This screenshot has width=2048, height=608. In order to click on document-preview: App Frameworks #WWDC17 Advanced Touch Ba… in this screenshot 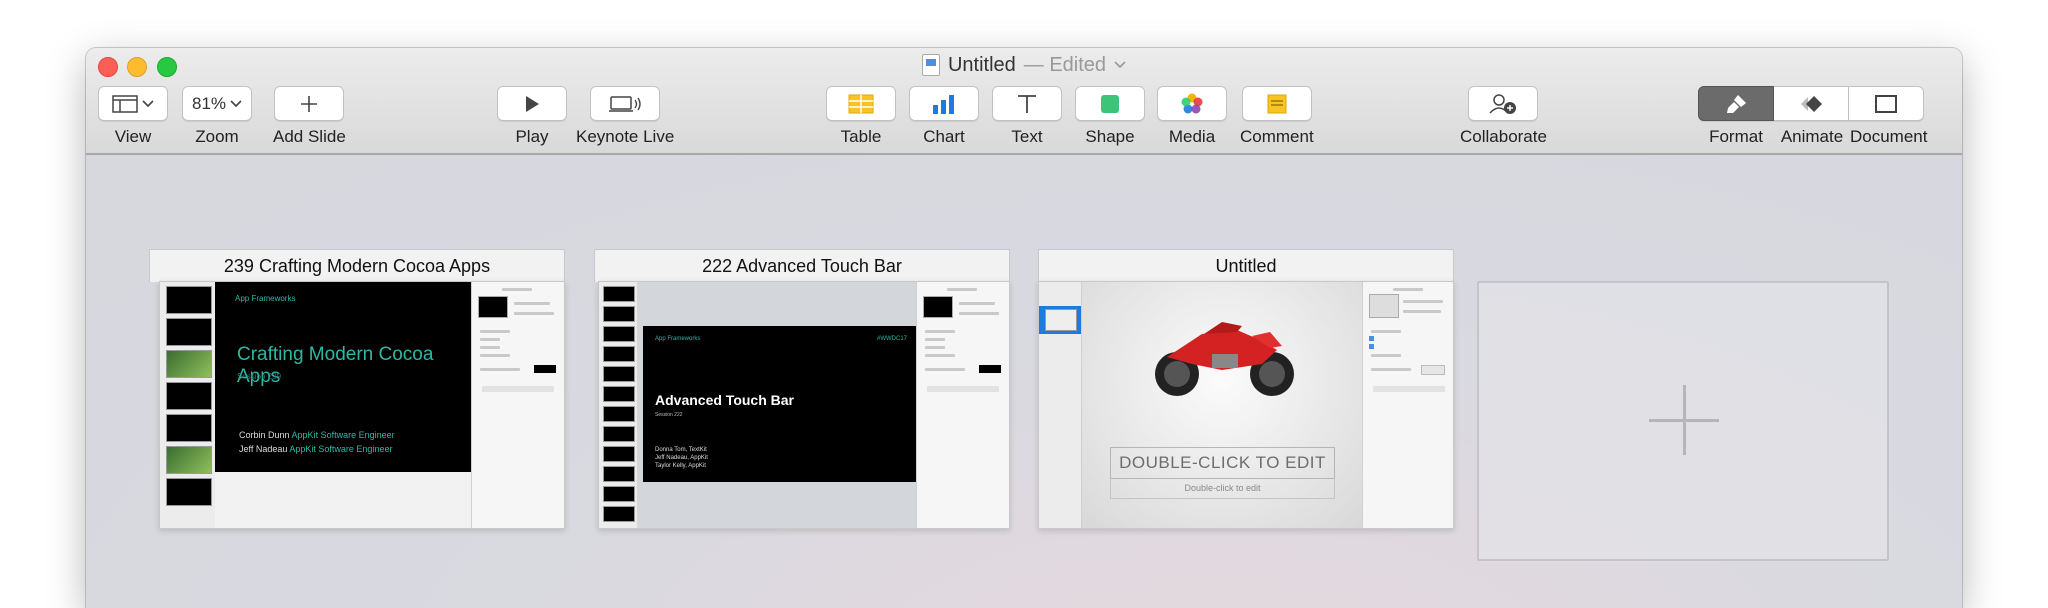, I will do `click(804, 405)`.